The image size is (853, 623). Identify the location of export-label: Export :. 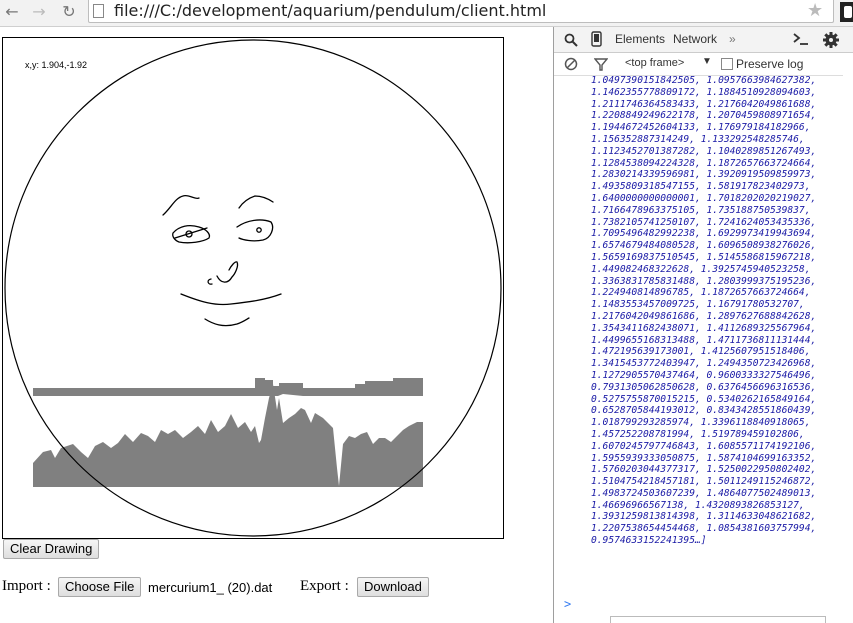
(324, 586).